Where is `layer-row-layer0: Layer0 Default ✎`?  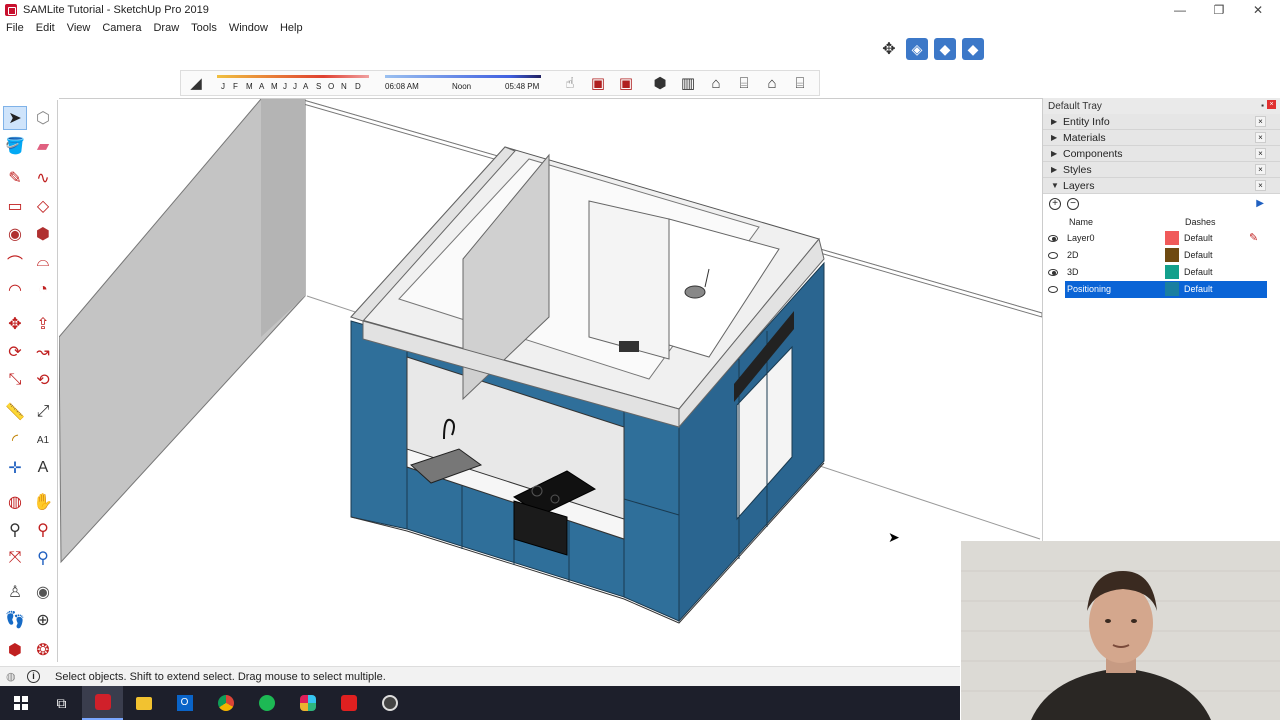
layer-row-layer0: Layer0 Default ✎ is located at coordinates (1161, 238).